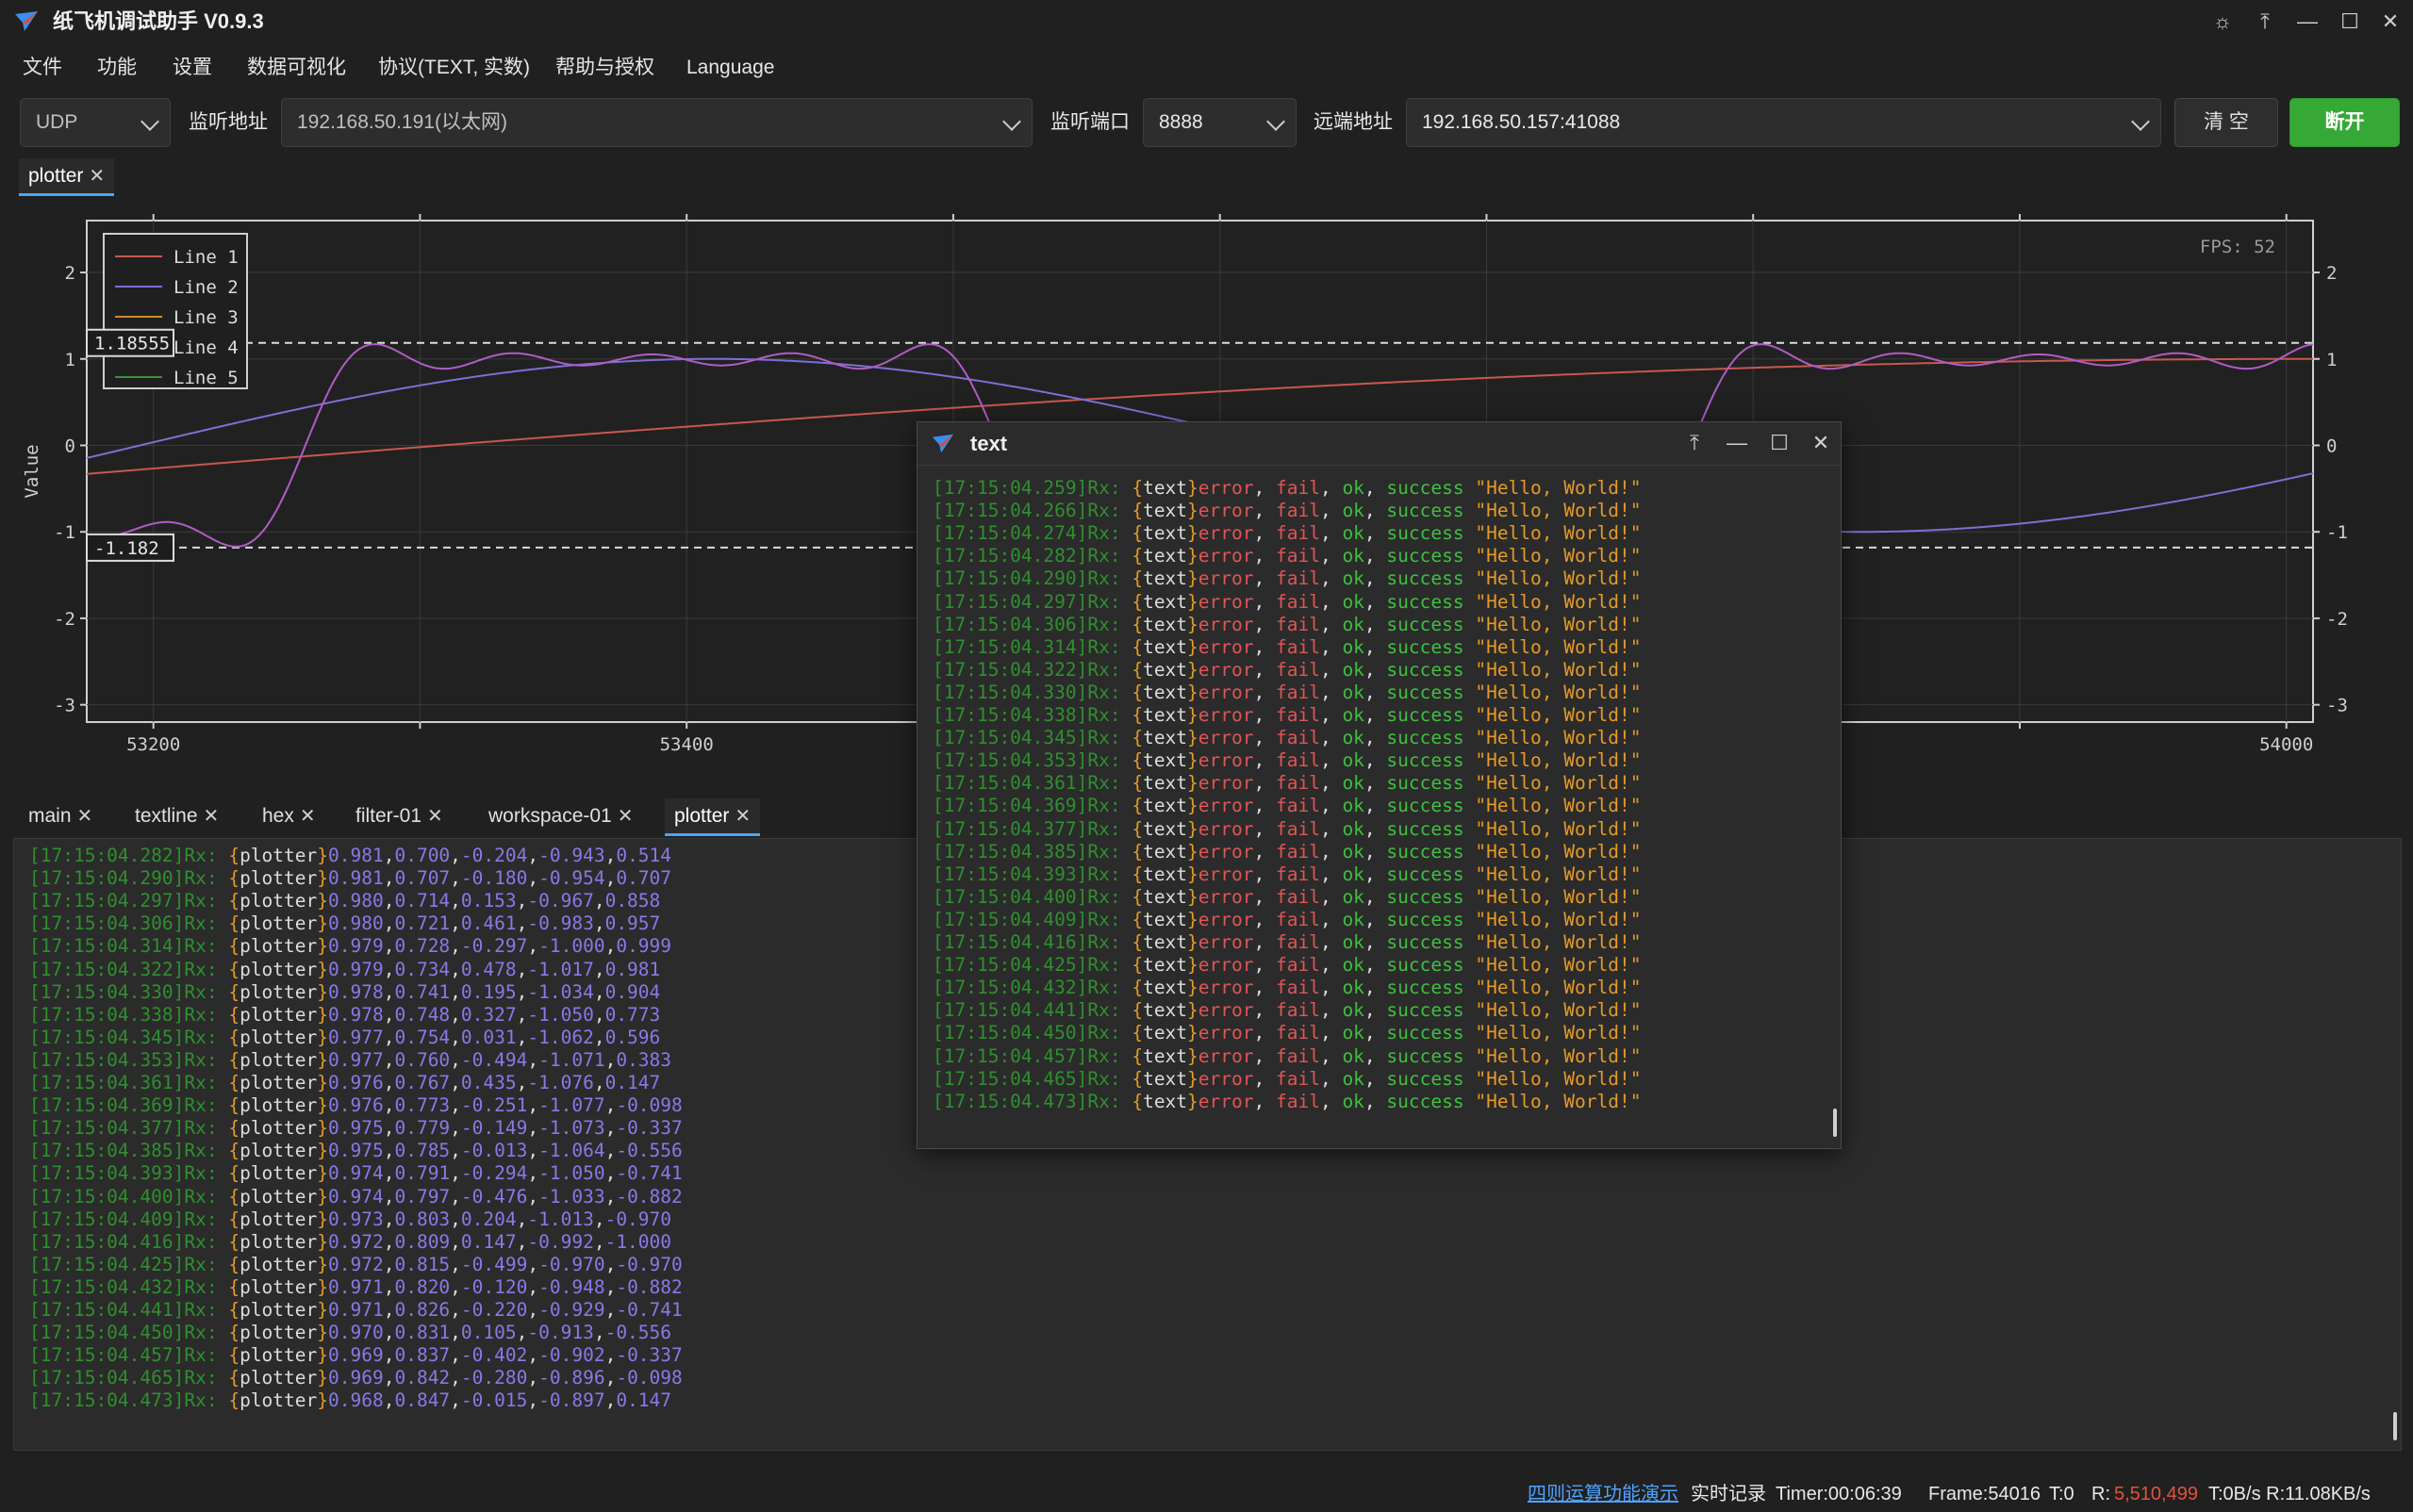 This screenshot has width=2413, height=1512. Describe the element at coordinates (206, 378) in the screenshot. I see `legend-label: Line 5` at that location.